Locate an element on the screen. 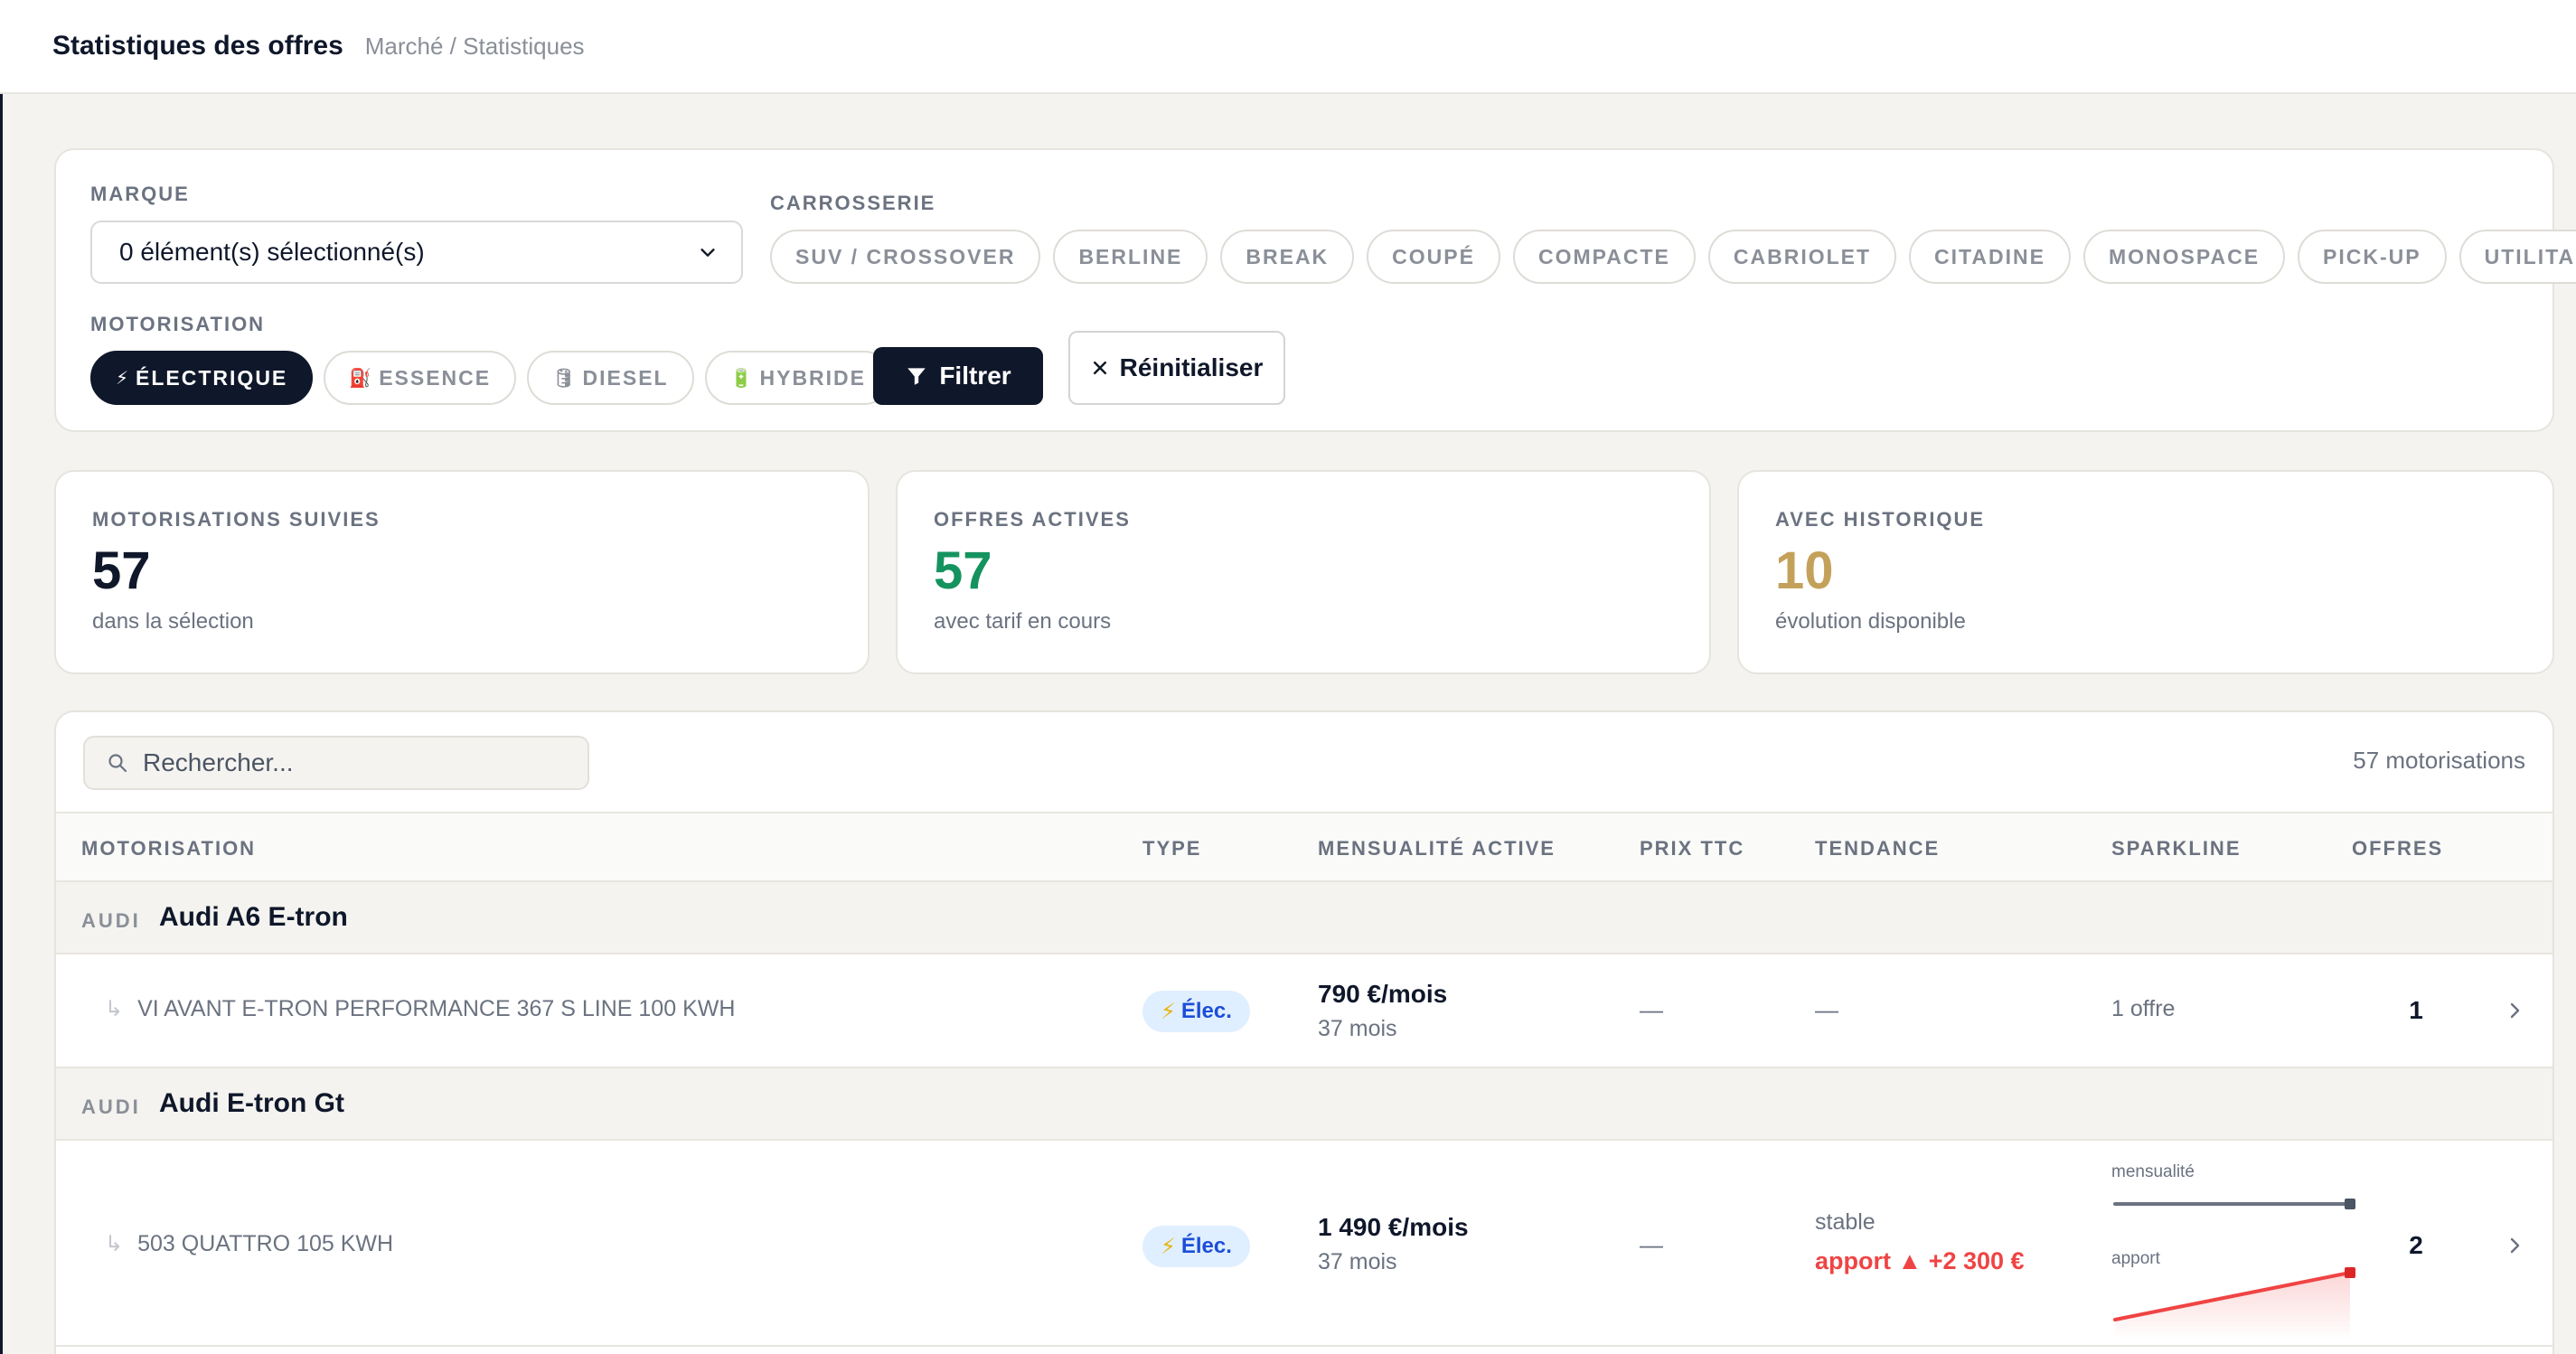 The image size is (2576, 1354). monthly-price: 1 490 €/mois is located at coordinates (1394, 1227).